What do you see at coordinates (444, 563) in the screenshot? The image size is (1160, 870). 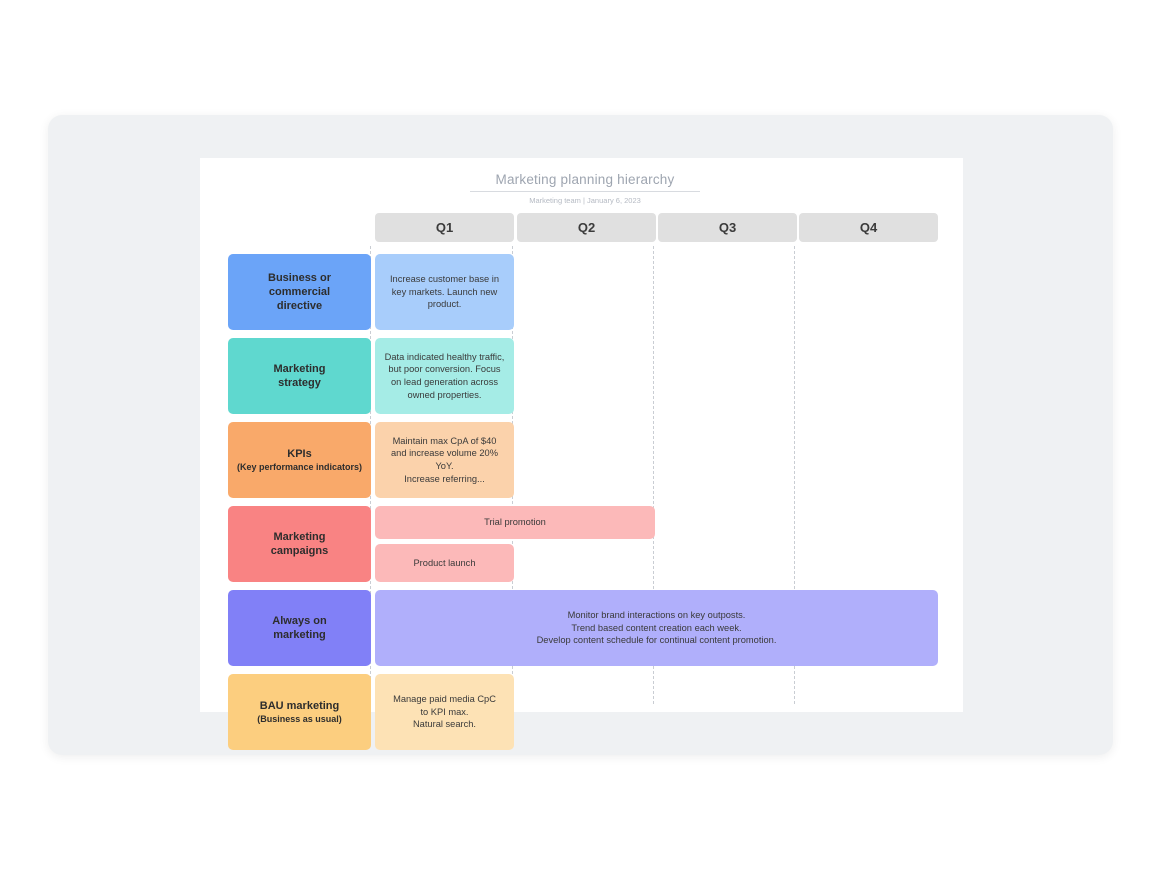 I see `cell-campaign-product-launch: Product launch` at bounding box center [444, 563].